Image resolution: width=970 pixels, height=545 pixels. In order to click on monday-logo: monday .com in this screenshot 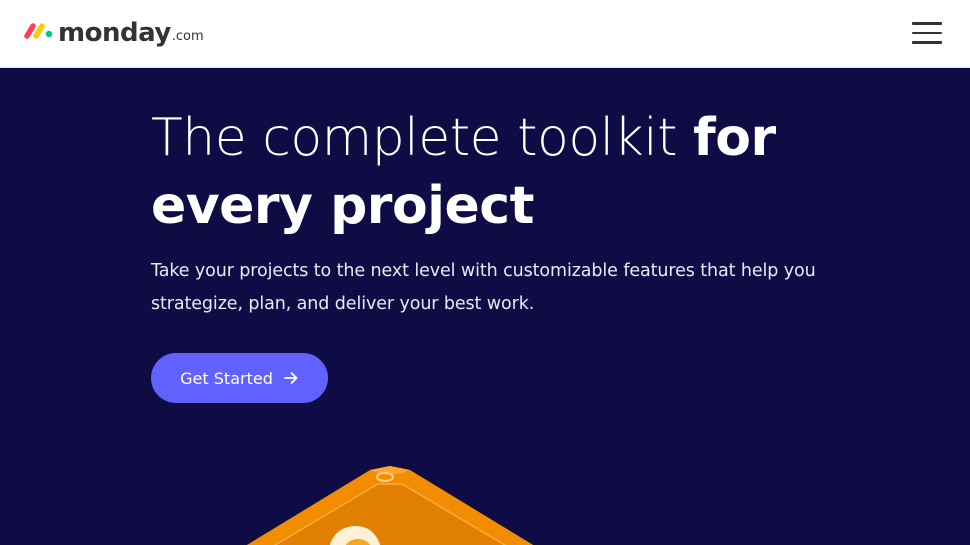, I will do `click(114, 31)`.